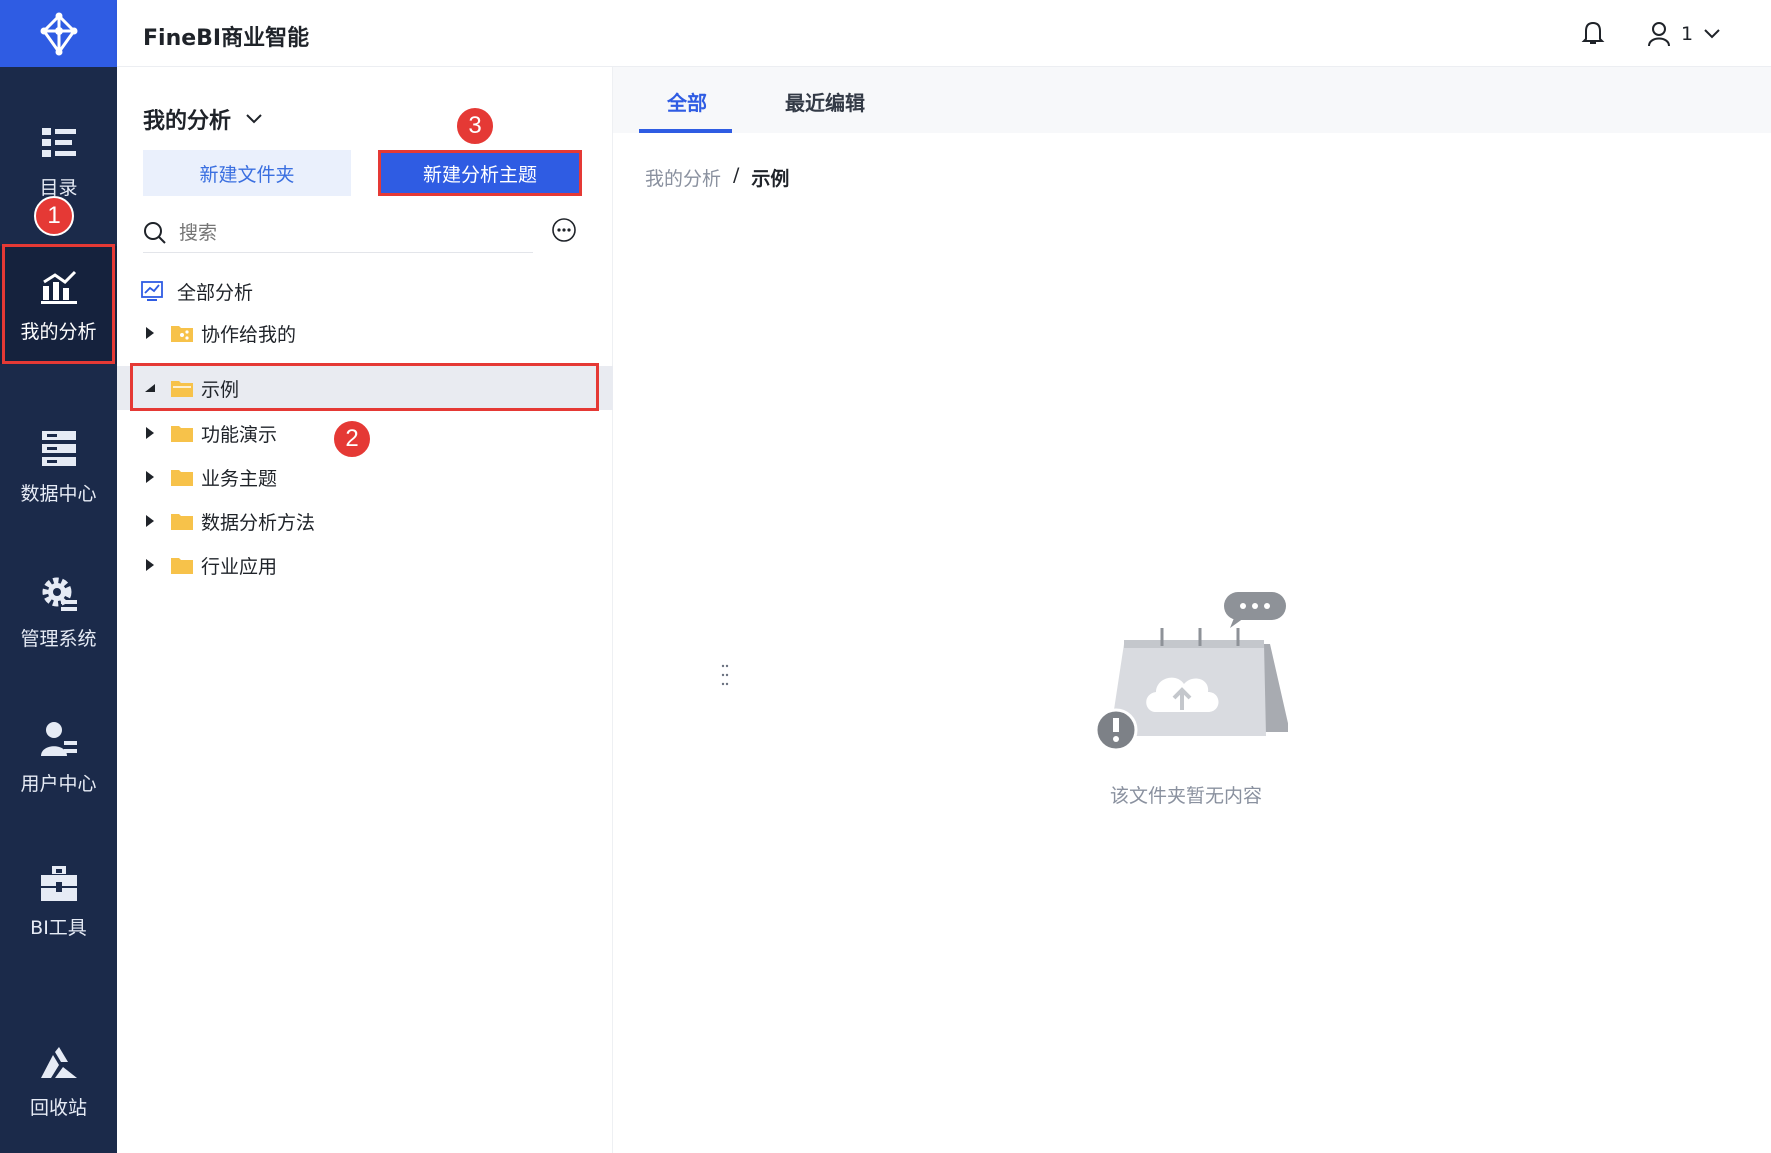 The height and width of the screenshot is (1153, 1771). Describe the element at coordinates (226, 38) in the screenshot. I see `app-title: FineBI商业智能` at that location.